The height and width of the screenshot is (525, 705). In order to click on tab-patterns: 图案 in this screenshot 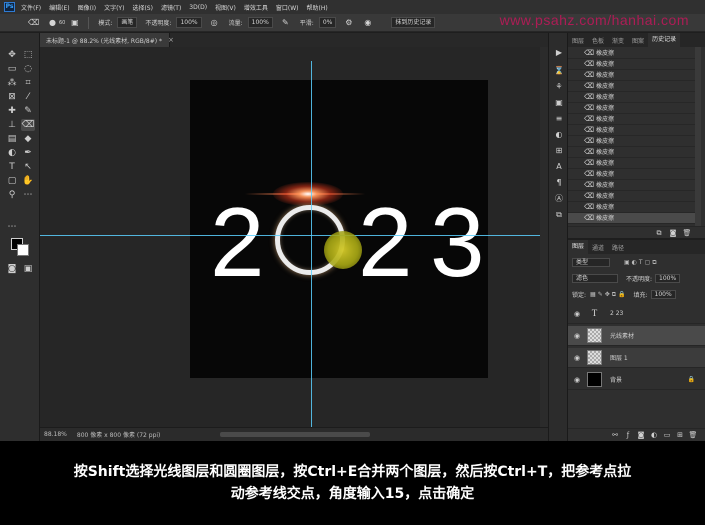, I will do `click(638, 40)`.